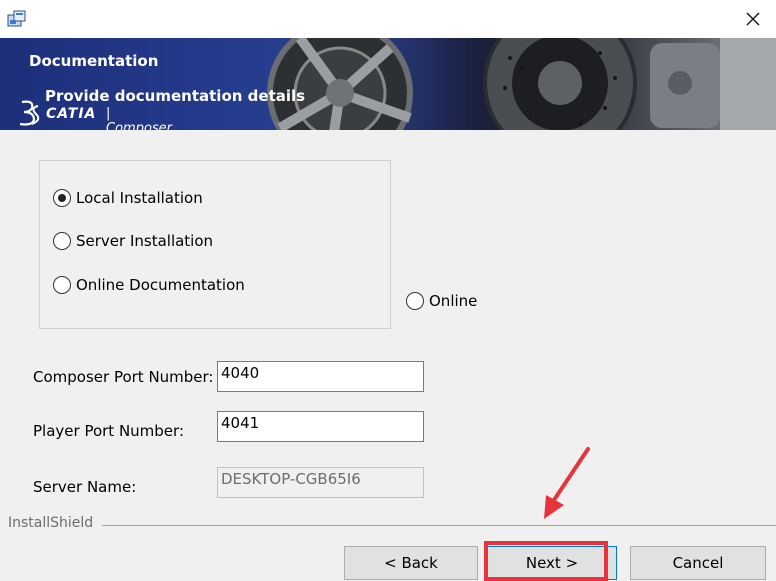 This screenshot has width=776, height=581. I want to click on page-subtitle: Provide documentation details, so click(175, 96).